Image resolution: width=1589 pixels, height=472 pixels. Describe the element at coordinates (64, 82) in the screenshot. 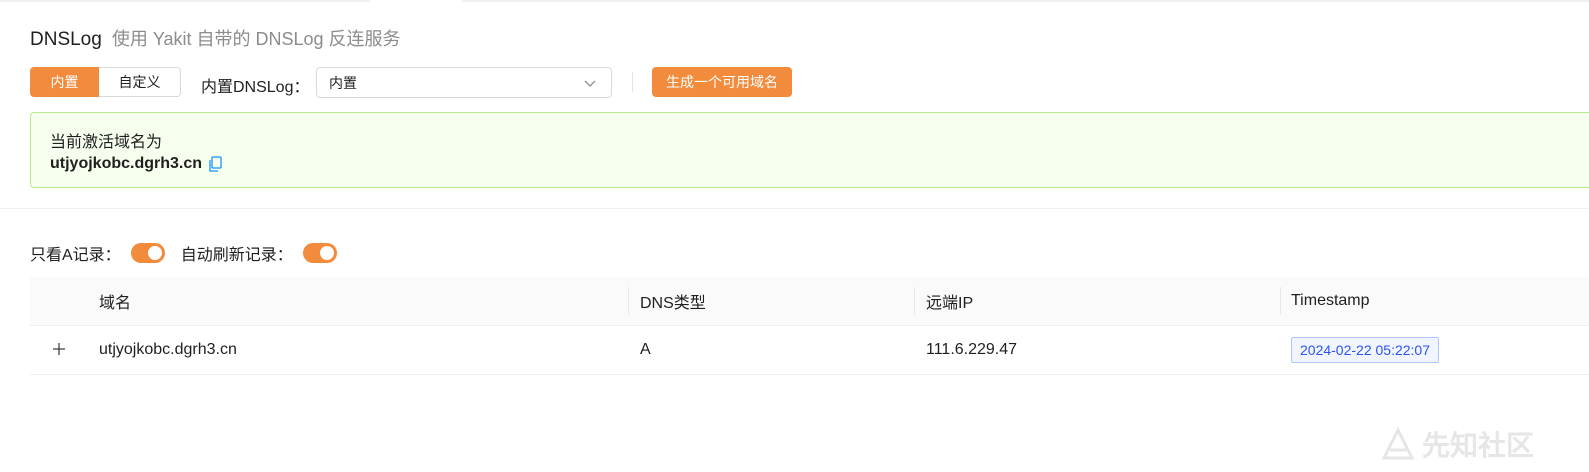

I see `mode-builtin-button: 内置` at that location.